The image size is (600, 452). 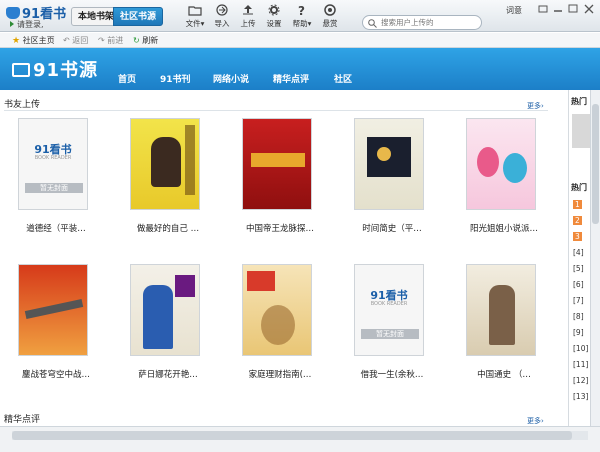 What do you see at coordinates (578, 252) in the screenshot?
I see `rank-item: [4]` at bounding box center [578, 252].